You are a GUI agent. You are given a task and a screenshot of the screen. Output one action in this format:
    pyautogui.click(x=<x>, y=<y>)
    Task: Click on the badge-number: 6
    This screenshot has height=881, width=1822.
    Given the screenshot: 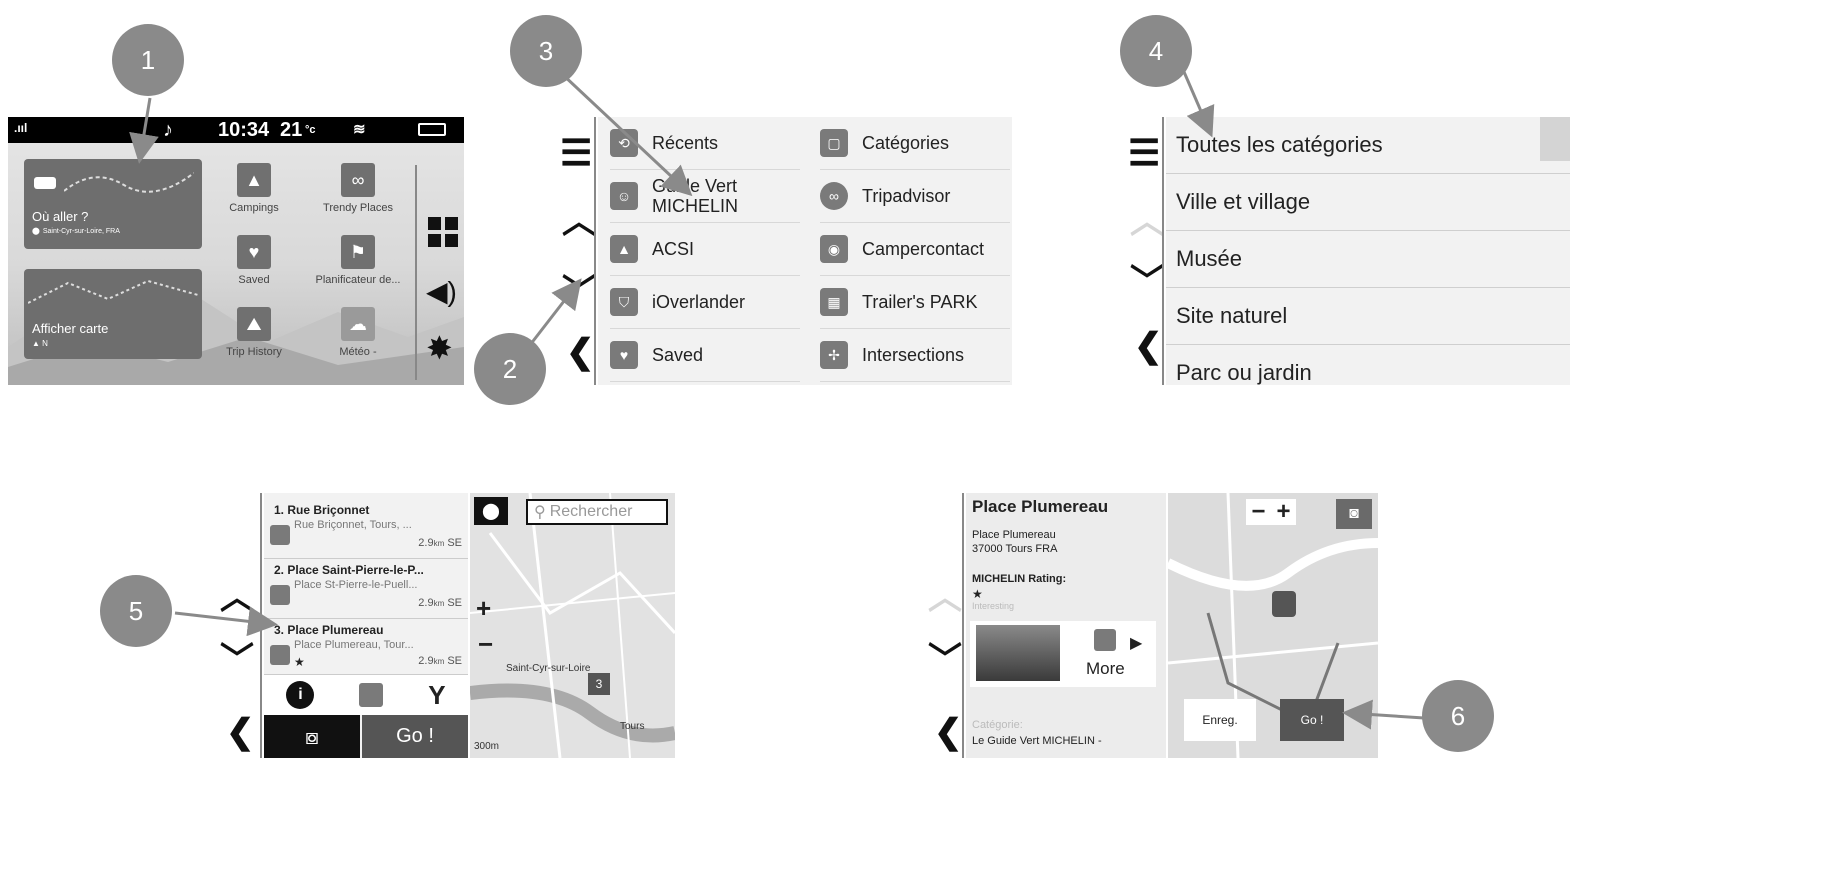 What is the action you would take?
    pyautogui.click(x=1458, y=715)
    